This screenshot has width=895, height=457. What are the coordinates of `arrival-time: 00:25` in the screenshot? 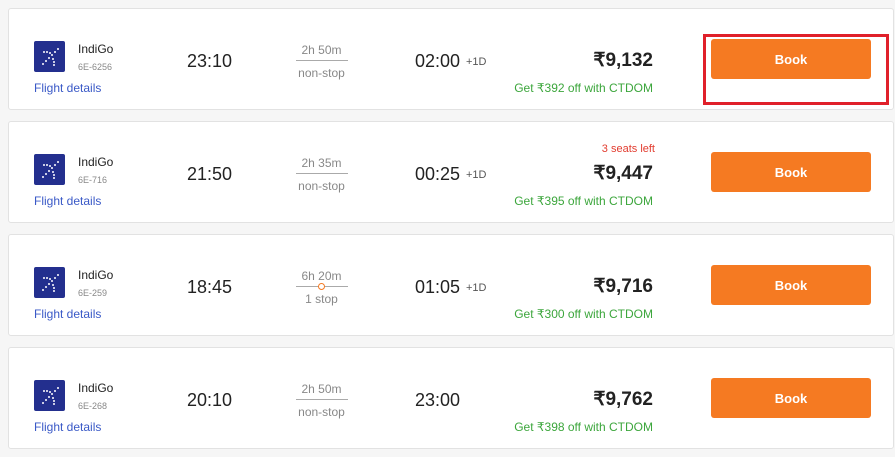 It's located at (438, 174).